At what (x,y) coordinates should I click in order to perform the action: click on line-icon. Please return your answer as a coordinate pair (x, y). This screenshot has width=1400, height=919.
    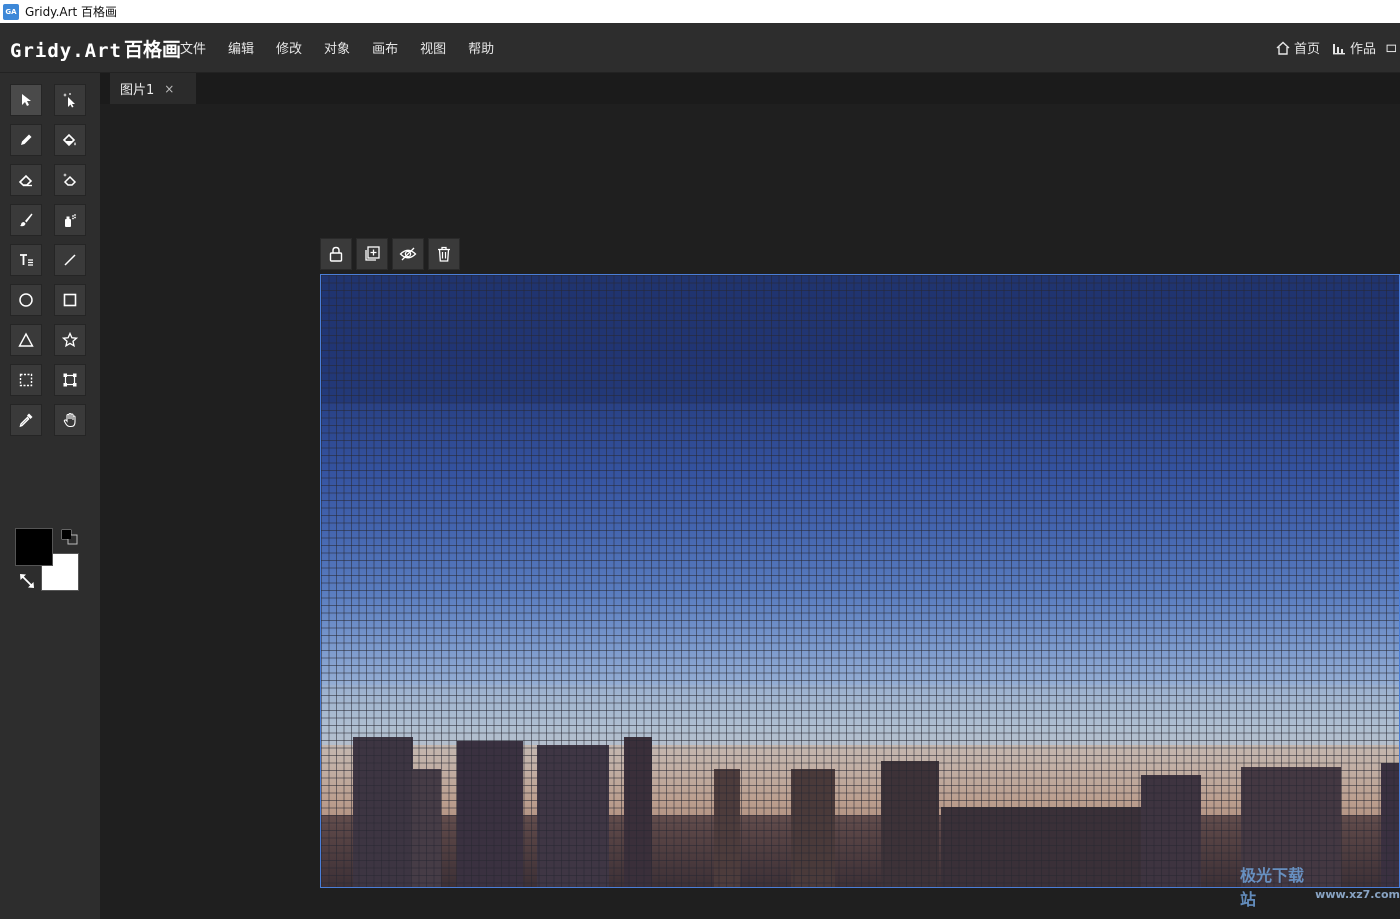
    Looking at the image, I should click on (70, 260).